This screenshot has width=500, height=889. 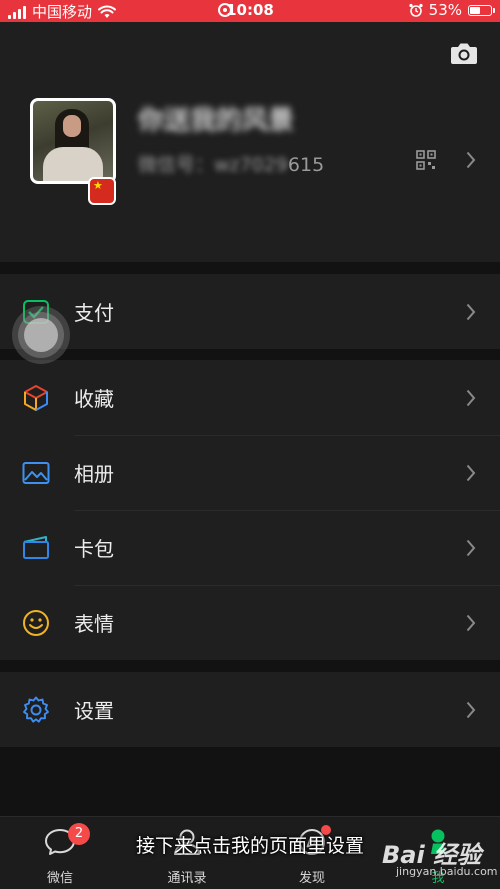 What do you see at coordinates (250, 622) in the screenshot?
I see `menu-item-stickers: 表情` at bounding box center [250, 622].